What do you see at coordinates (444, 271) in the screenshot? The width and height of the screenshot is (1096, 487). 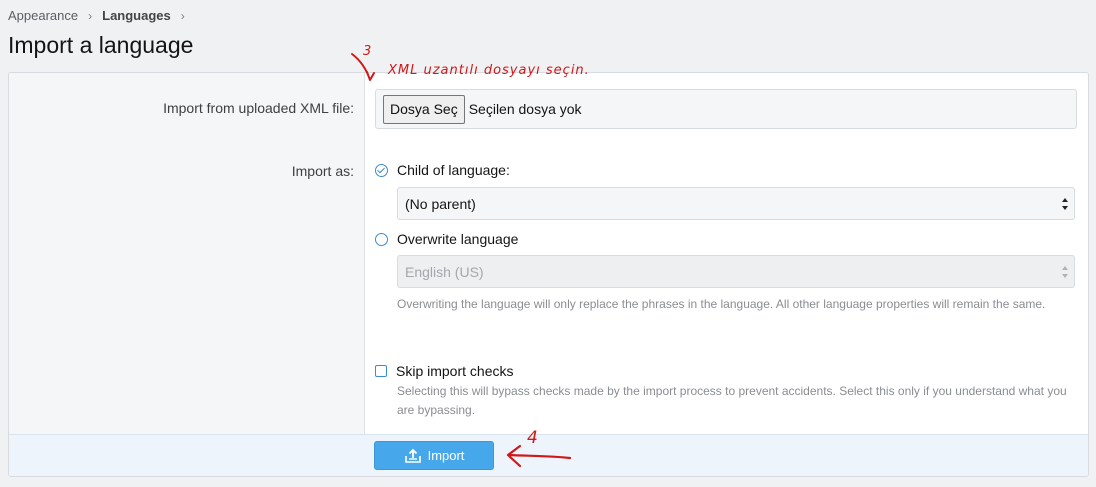 I see `overwrite-language-value: English (US)` at bounding box center [444, 271].